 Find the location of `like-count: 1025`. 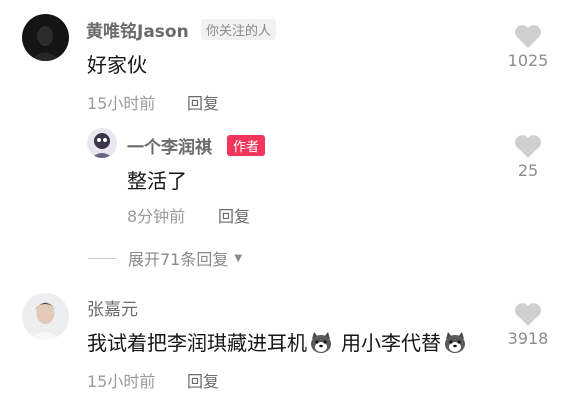

like-count: 1025 is located at coordinates (528, 60).